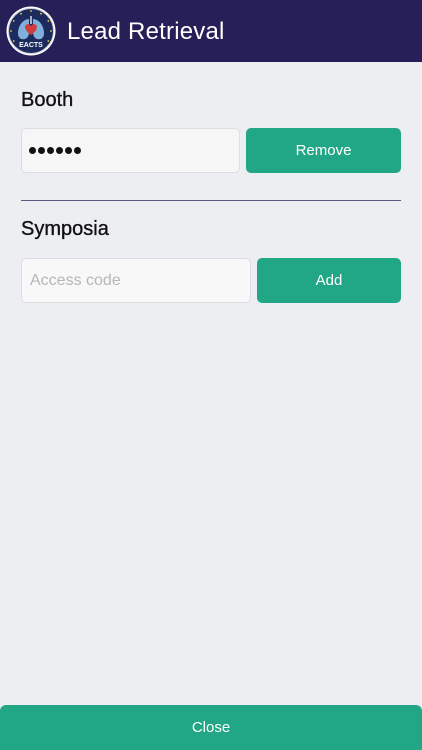 Image resolution: width=422 pixels, height=750 pixels. Describe the element at coordinates (146, 31) in the screenshot. I see `page-title: Lead Retrieval` at that location.